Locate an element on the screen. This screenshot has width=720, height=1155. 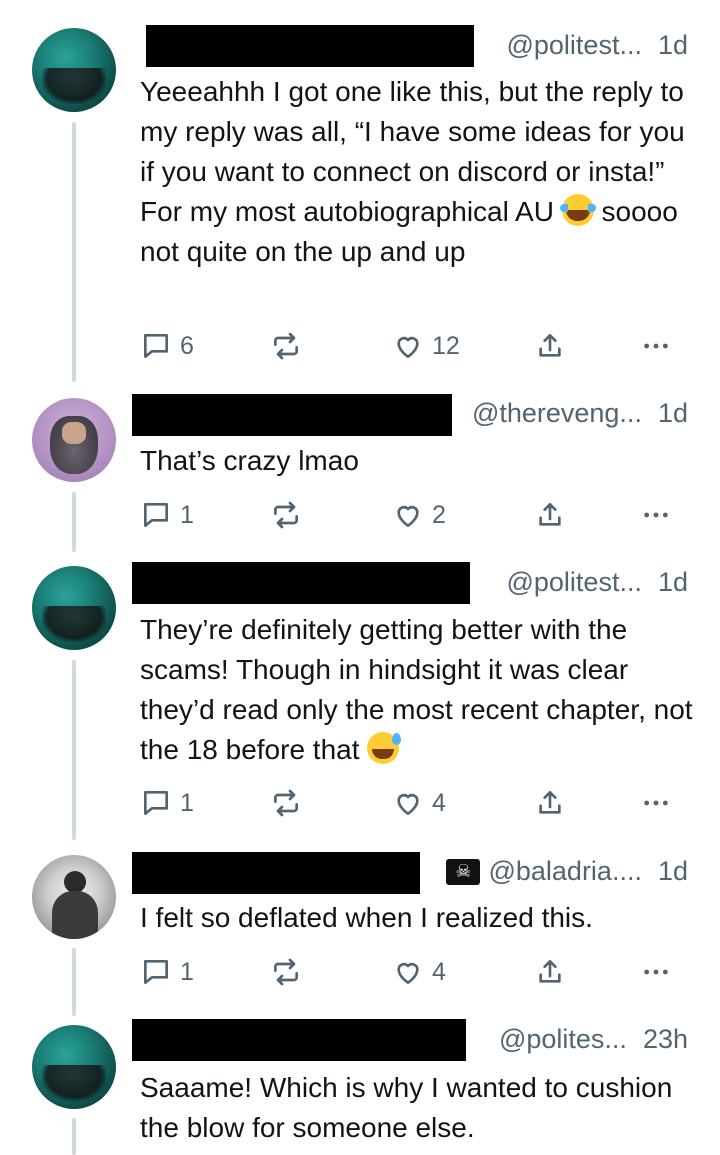
like-count: 12 is located at coordinates (446, 345).